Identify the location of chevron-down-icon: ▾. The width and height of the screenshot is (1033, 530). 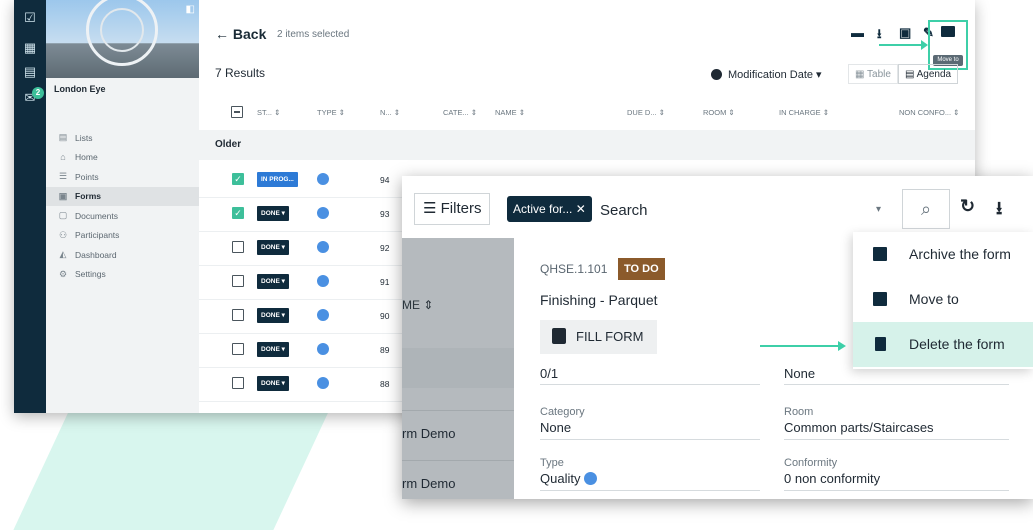
(878, 209).